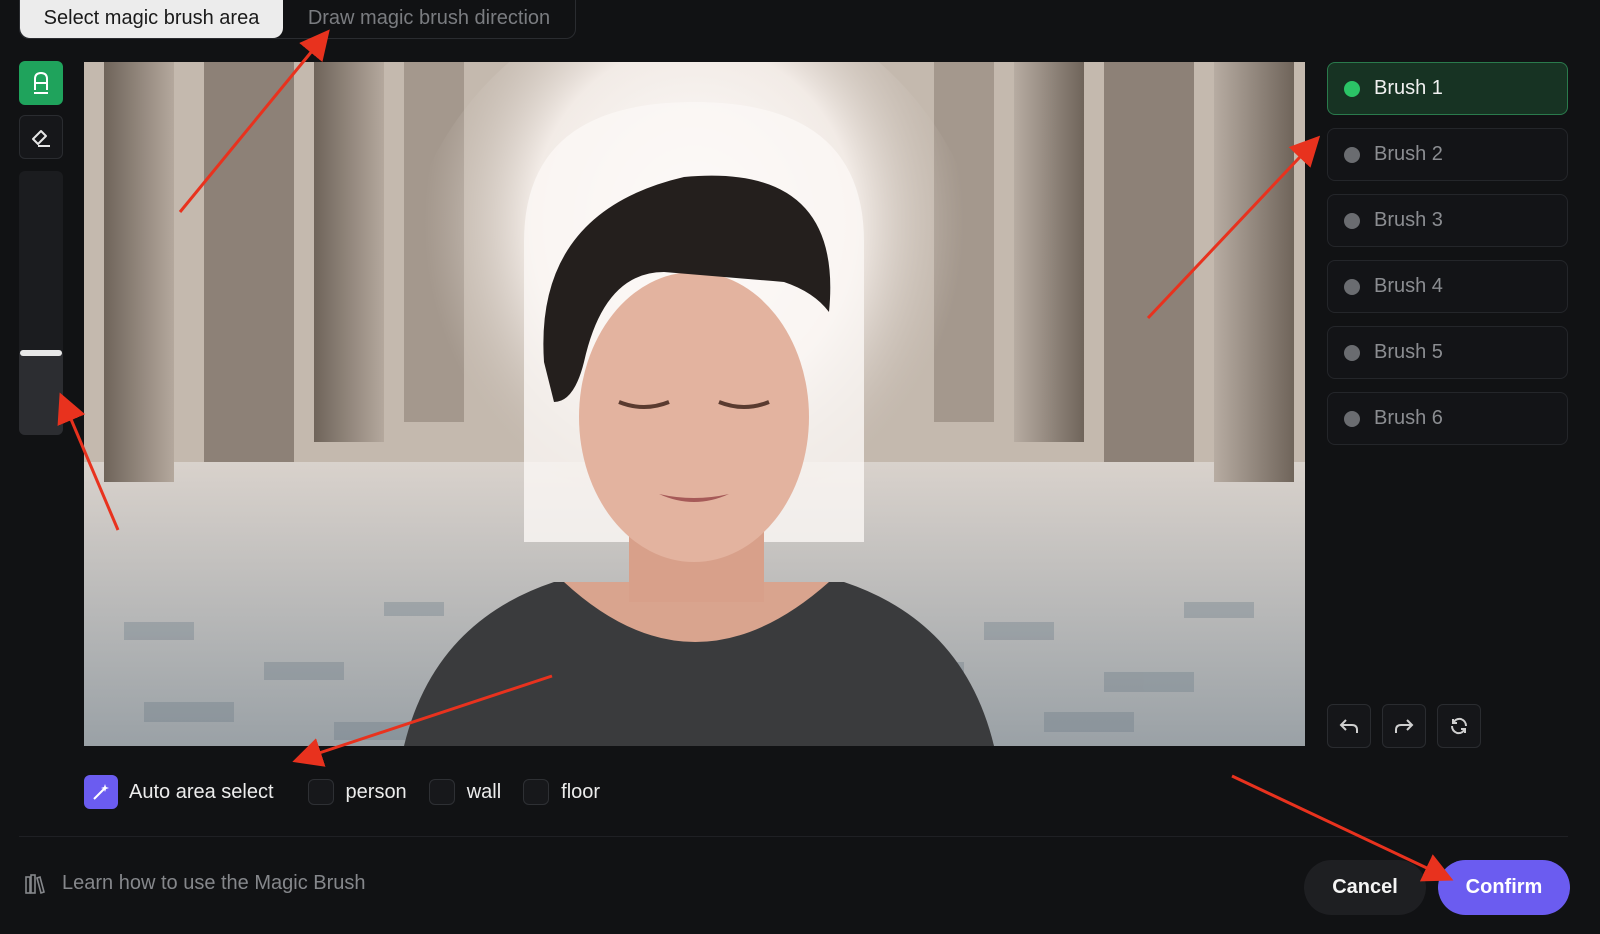 This screenshot has height=934, width=1600. I want to click on auto-area-select-row: Auto area select person wall floor, so click(353, 792).